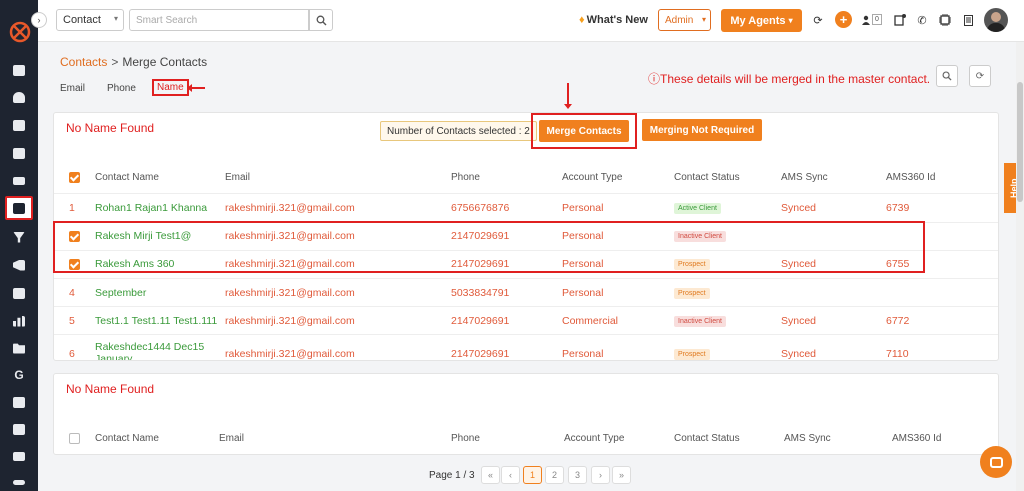 Image resolution: width=1024 pixels, height=491 pixels. I want to click on selected-count-badge: Number of Contacts selected : 2, so click(458, 131).